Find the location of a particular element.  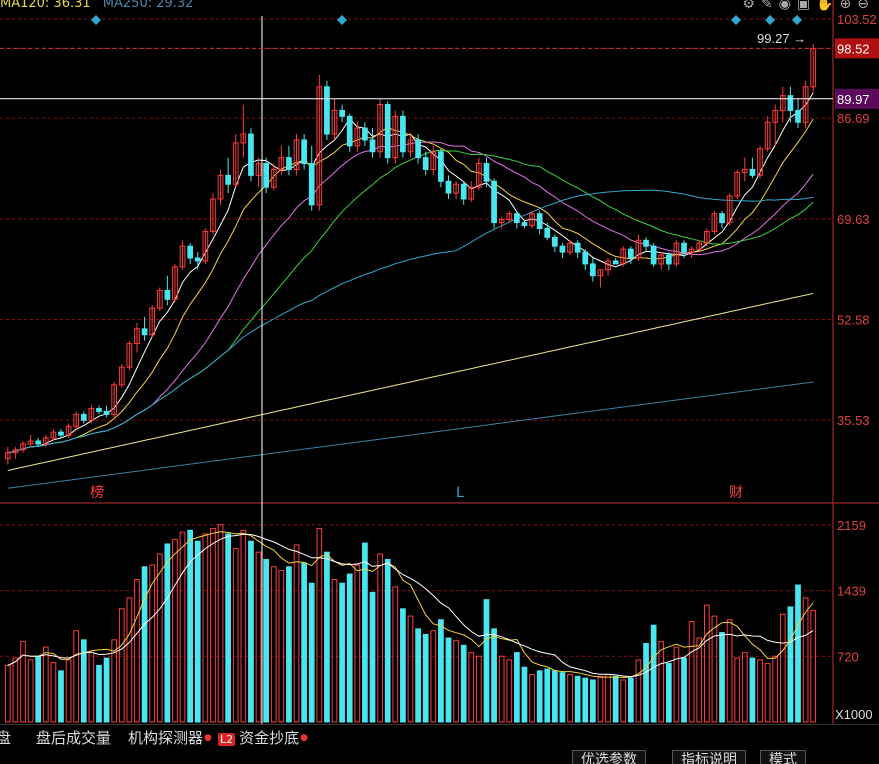

event-marker-label: 财 is located at coordinates (736, 493).